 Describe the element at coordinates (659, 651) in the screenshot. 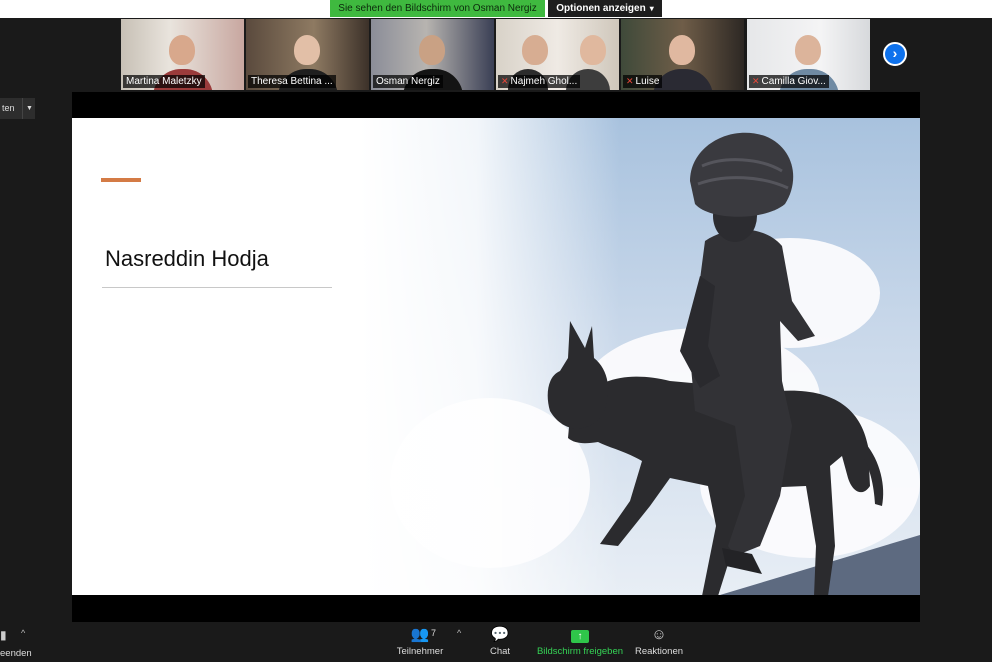

I see `reactions-label: Reaktionen` at that location.